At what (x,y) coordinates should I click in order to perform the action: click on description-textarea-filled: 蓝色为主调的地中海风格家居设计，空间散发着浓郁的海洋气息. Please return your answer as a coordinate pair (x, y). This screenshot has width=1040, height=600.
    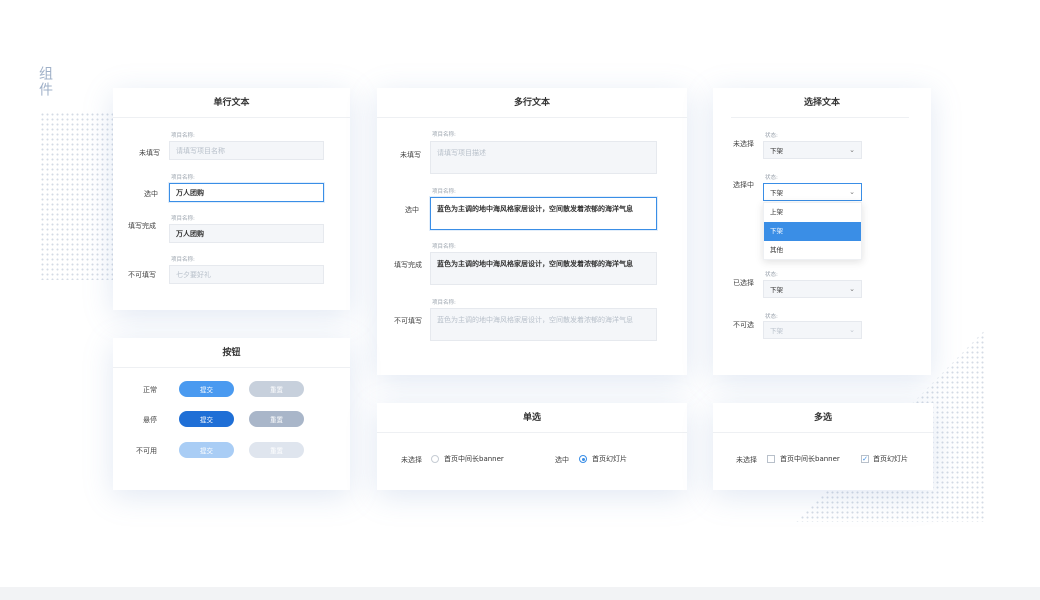
    Looking at the image, I should click on (543, 268).